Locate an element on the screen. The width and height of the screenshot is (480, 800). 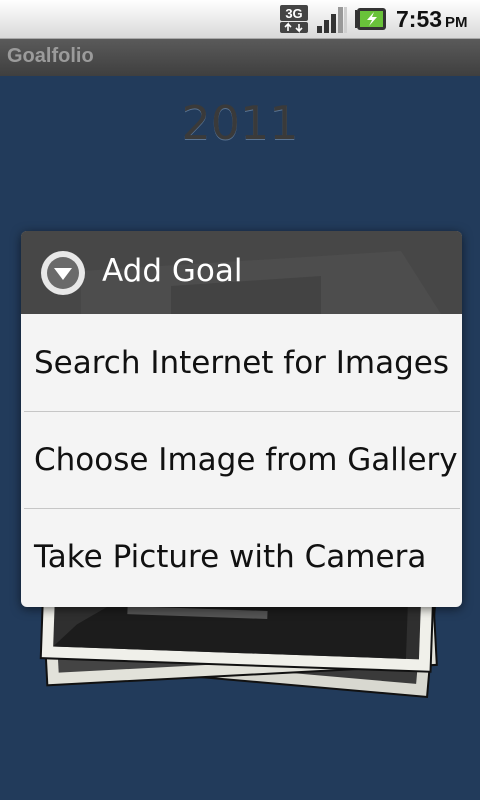
dialog-header: Add Goal is located at coordinates (241, 272).